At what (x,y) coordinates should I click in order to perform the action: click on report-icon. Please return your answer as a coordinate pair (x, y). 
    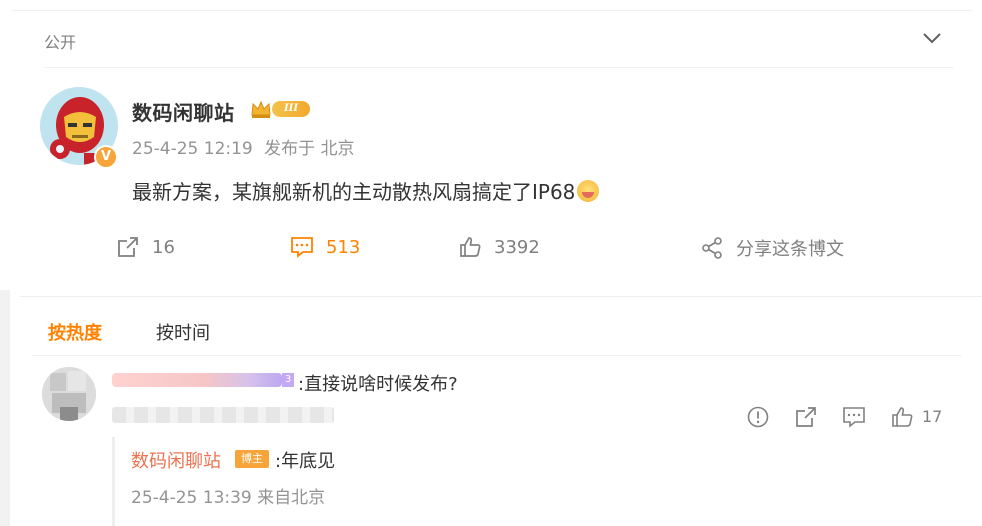
    Looking at the image, I should click on (758, 417).